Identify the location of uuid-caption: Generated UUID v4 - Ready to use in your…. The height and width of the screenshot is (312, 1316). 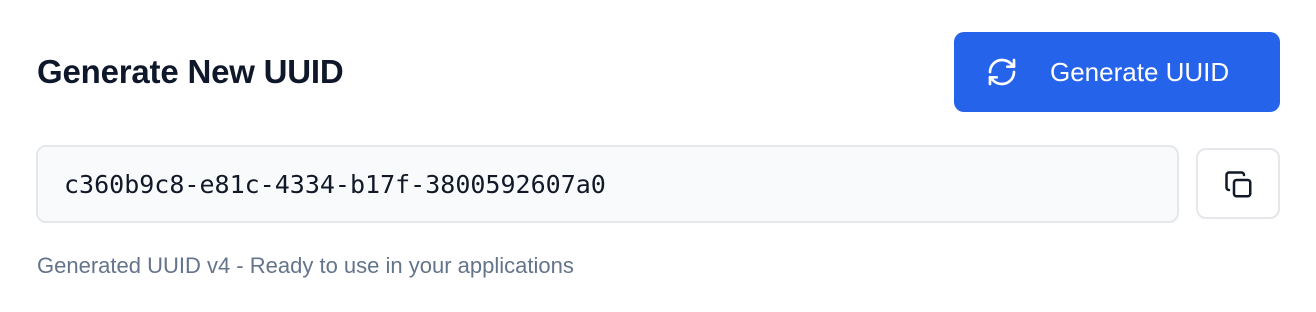
(305, 265).